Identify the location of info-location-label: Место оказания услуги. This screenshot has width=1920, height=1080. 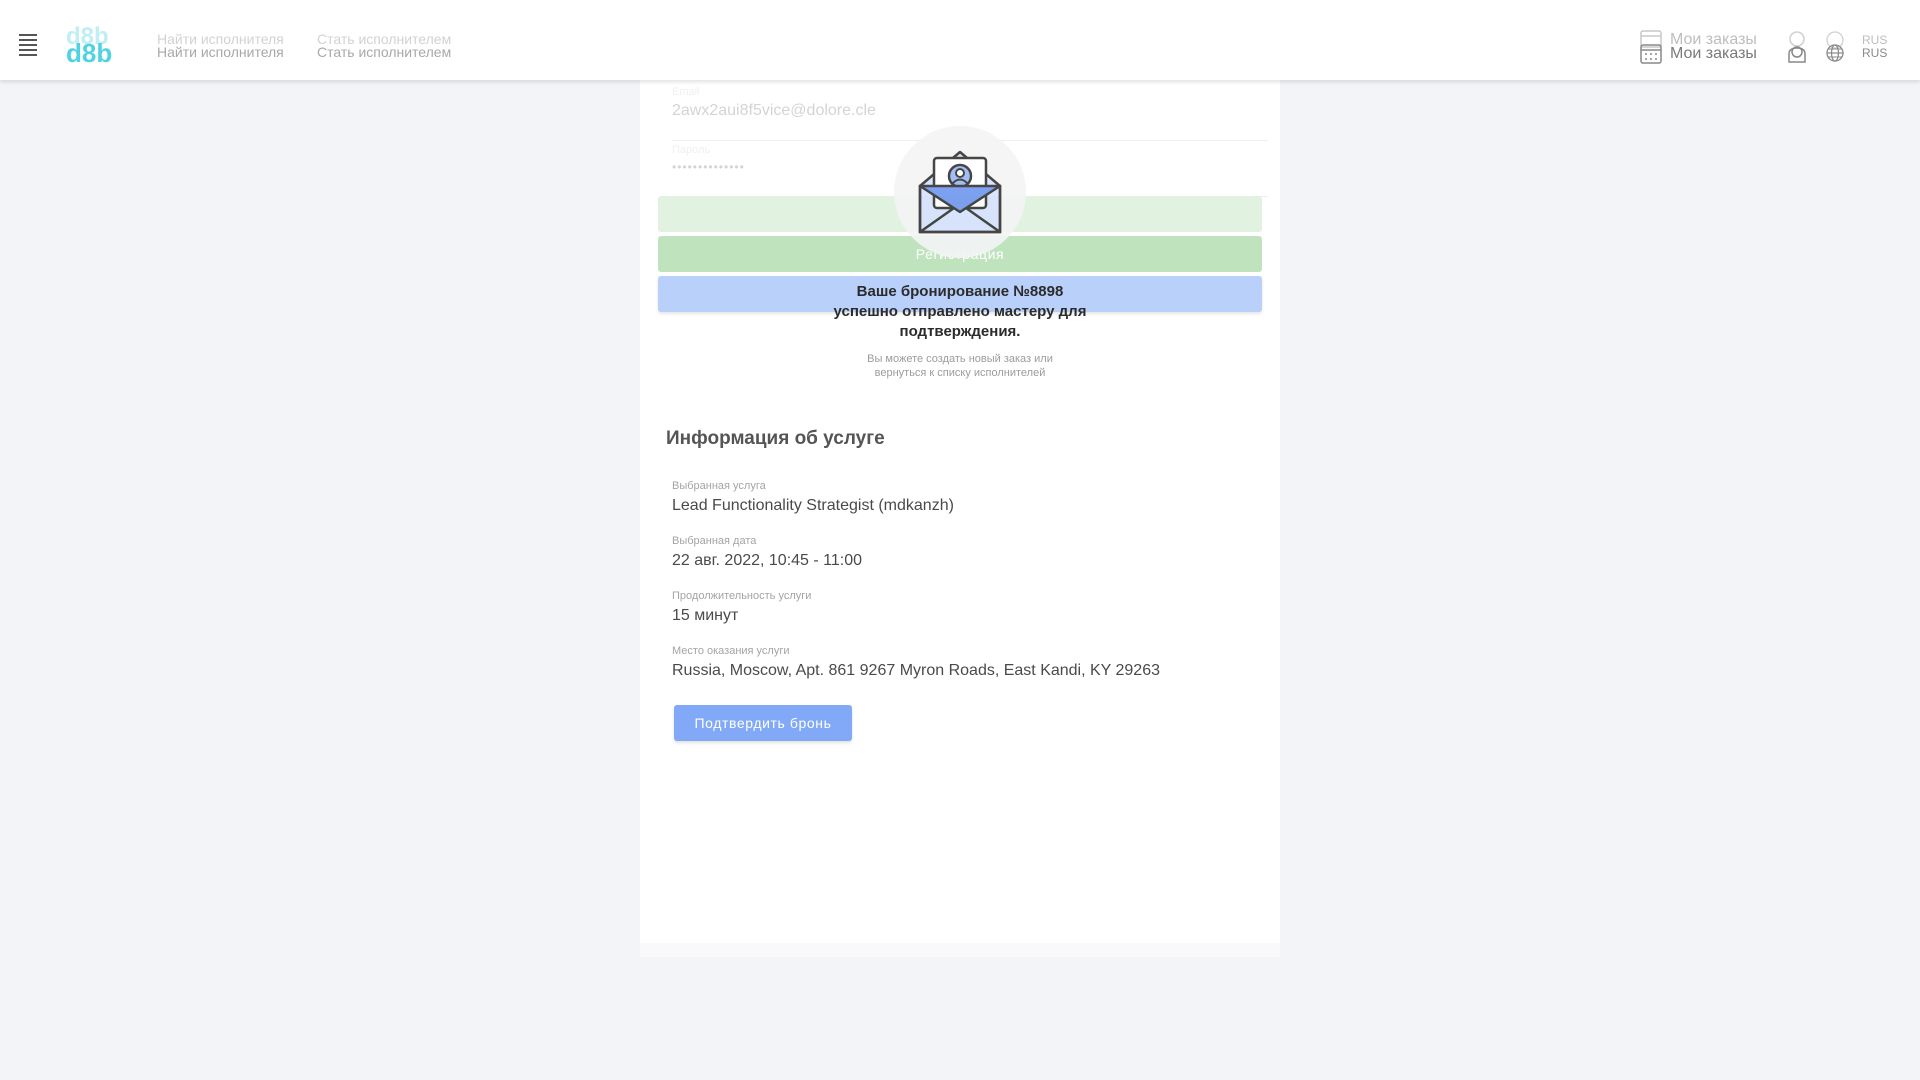
(731, 651).